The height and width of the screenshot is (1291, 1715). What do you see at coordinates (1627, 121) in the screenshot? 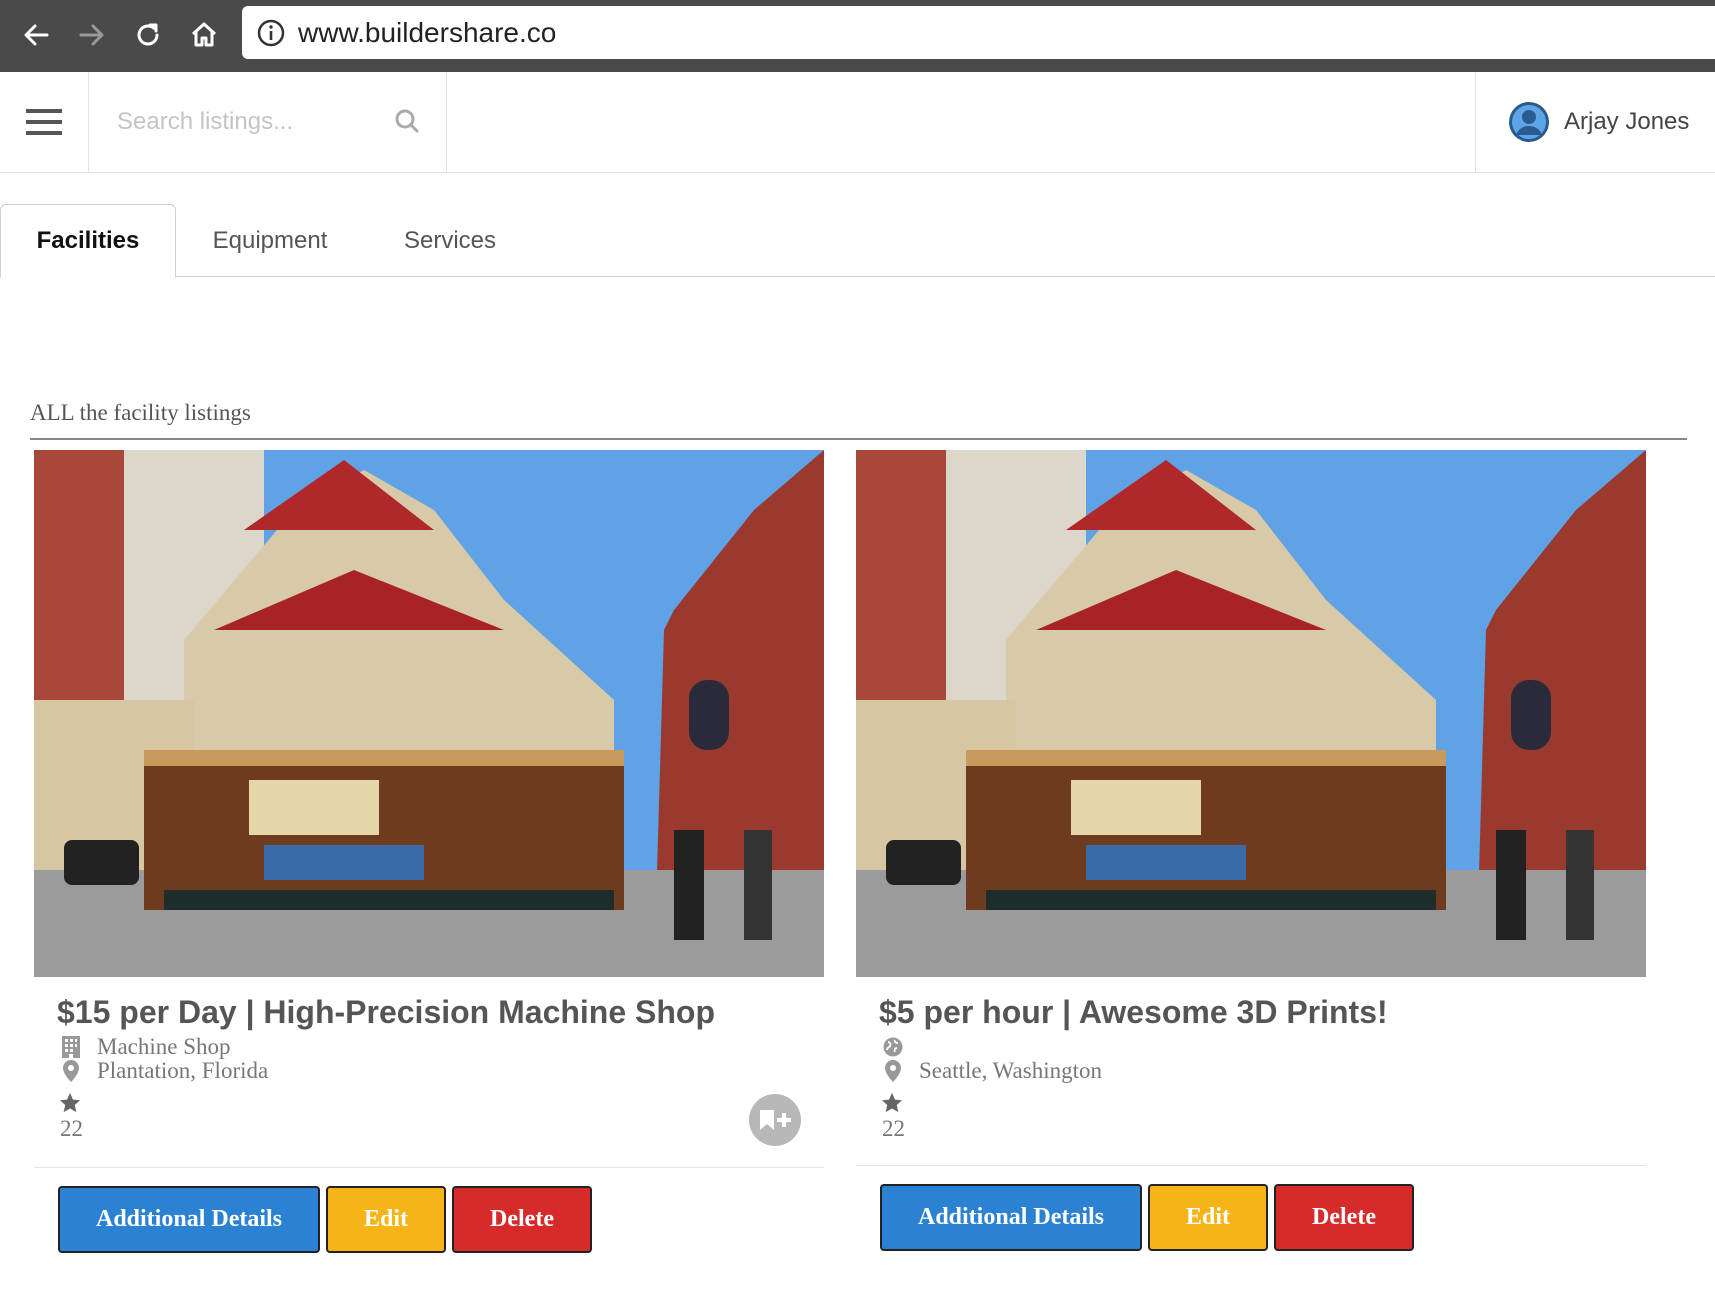
I see `user-name: Arjay Jones` at bounding box center [1627, 121].